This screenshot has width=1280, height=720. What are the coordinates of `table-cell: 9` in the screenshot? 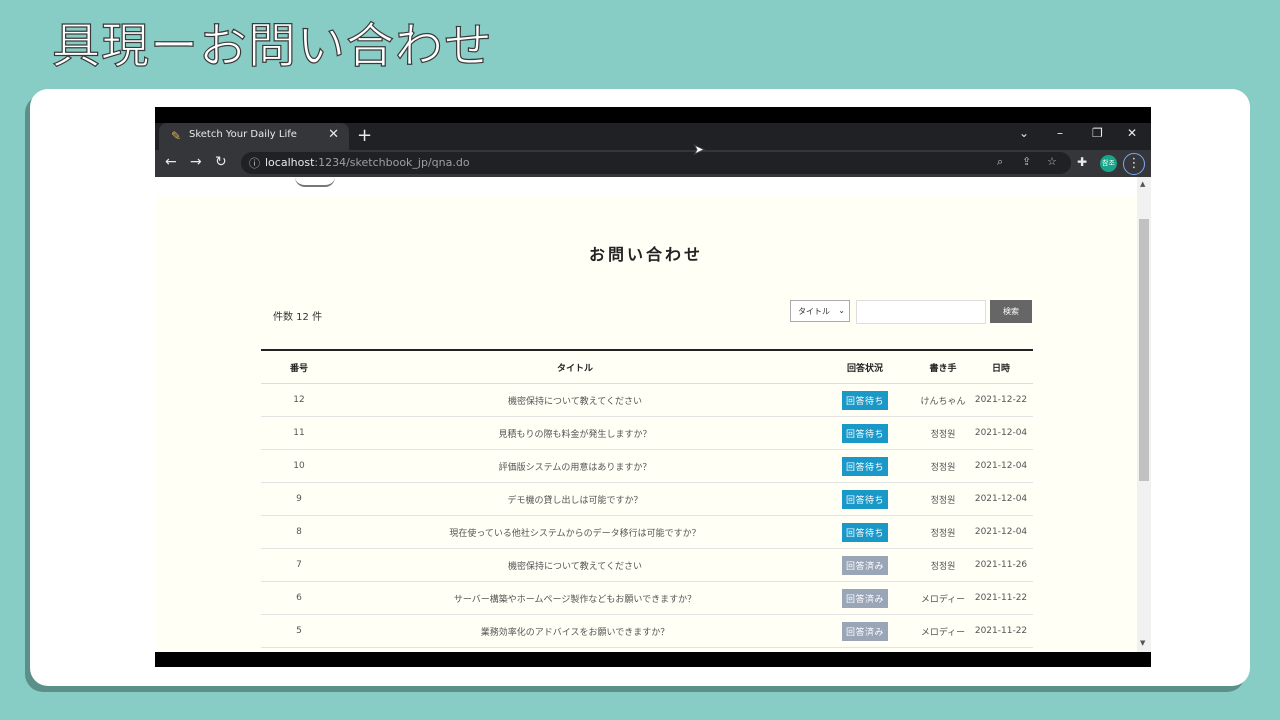 It's located at (299, 499).